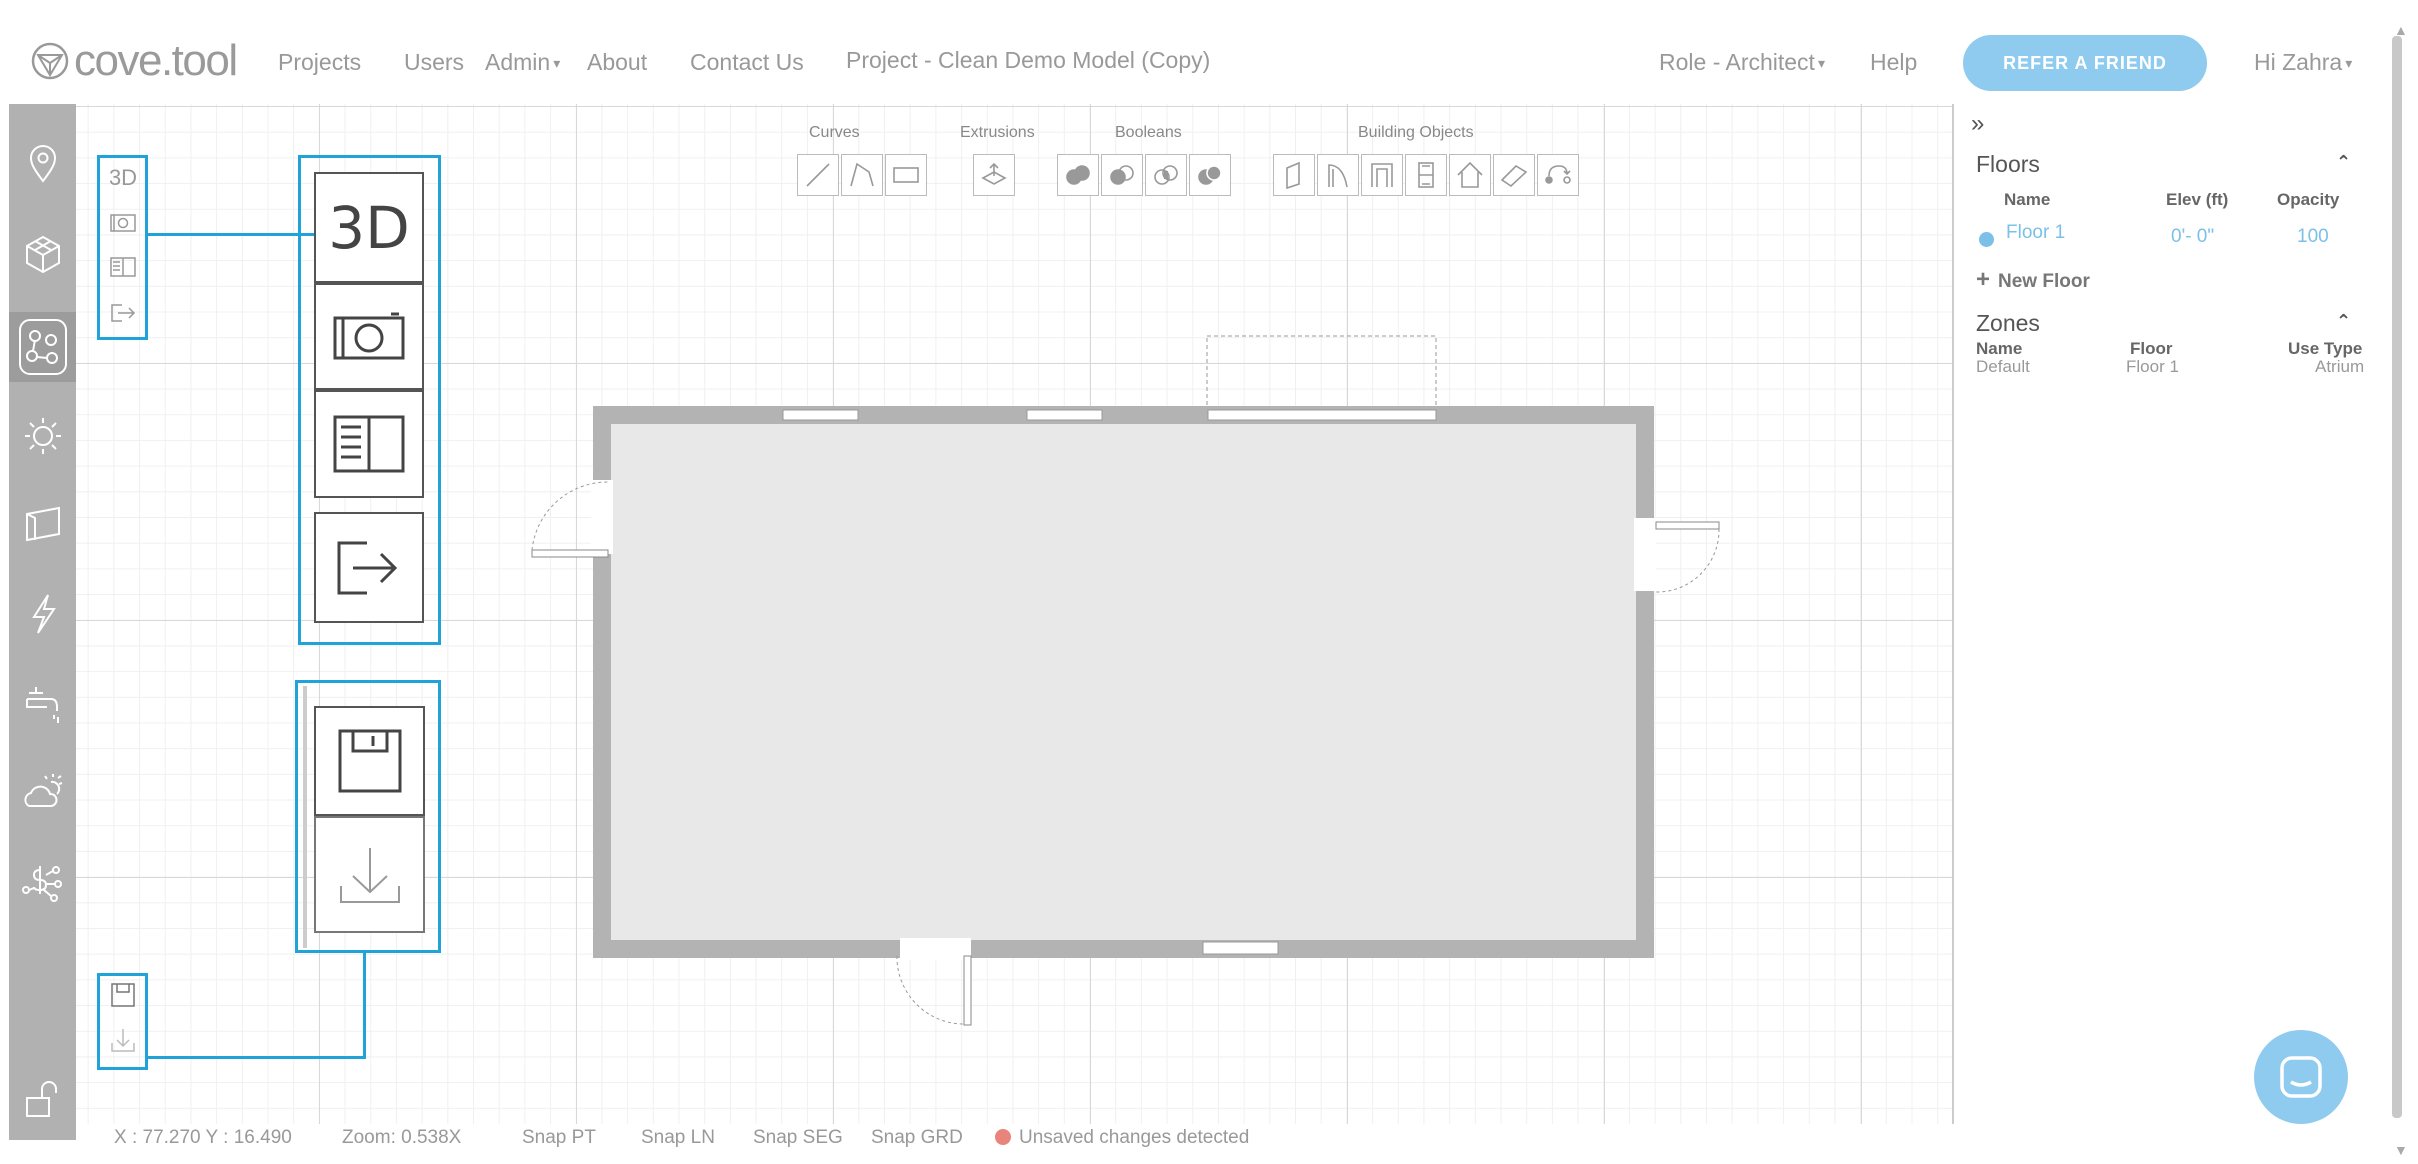  I want to click on collapse-panel-icon: », so click(1977, 124).